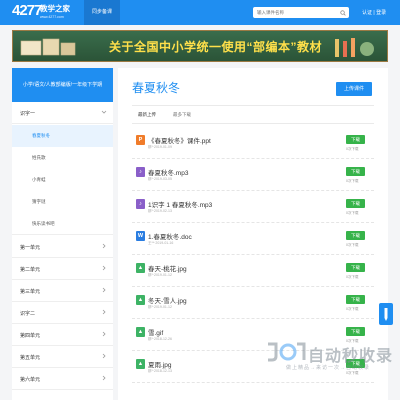  Describe the element at coordinates (374, 12) in the screenshot. I see `auth-links: 认证 | 登录` at that location.